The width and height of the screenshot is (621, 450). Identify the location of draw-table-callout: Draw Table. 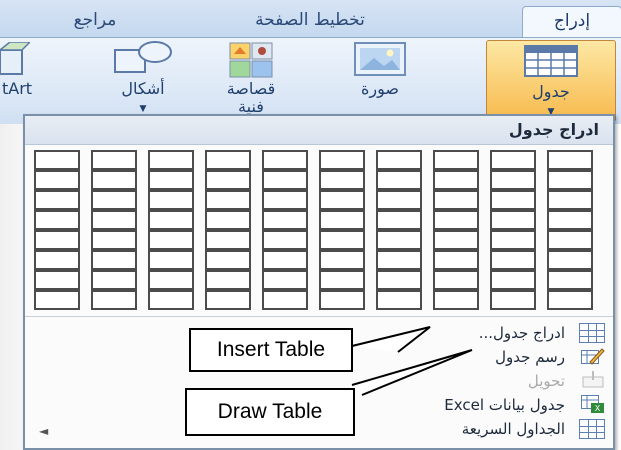
(270, 412).